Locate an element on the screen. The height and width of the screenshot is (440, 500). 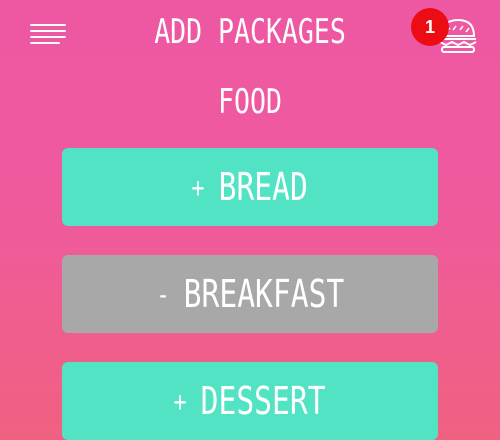
cart-count-badge: 1 is located at coordinates (430, 27).